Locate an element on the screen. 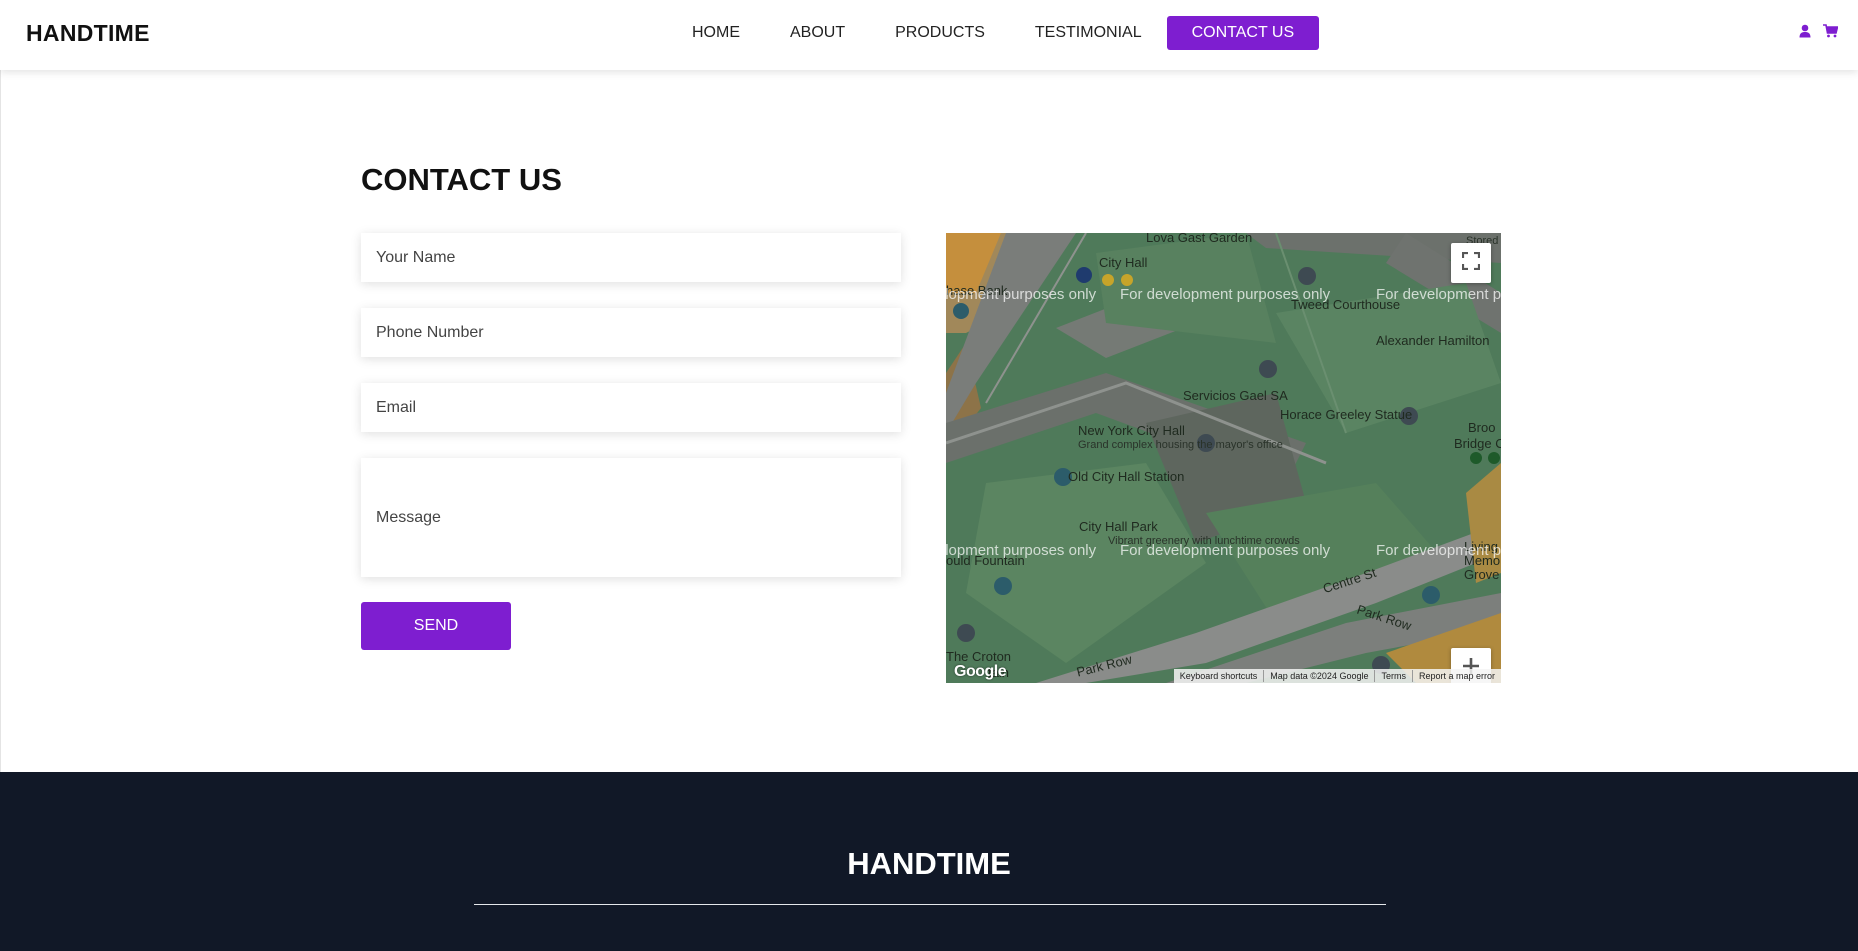  fullscreen-button is located at coordinates (1471, 263).